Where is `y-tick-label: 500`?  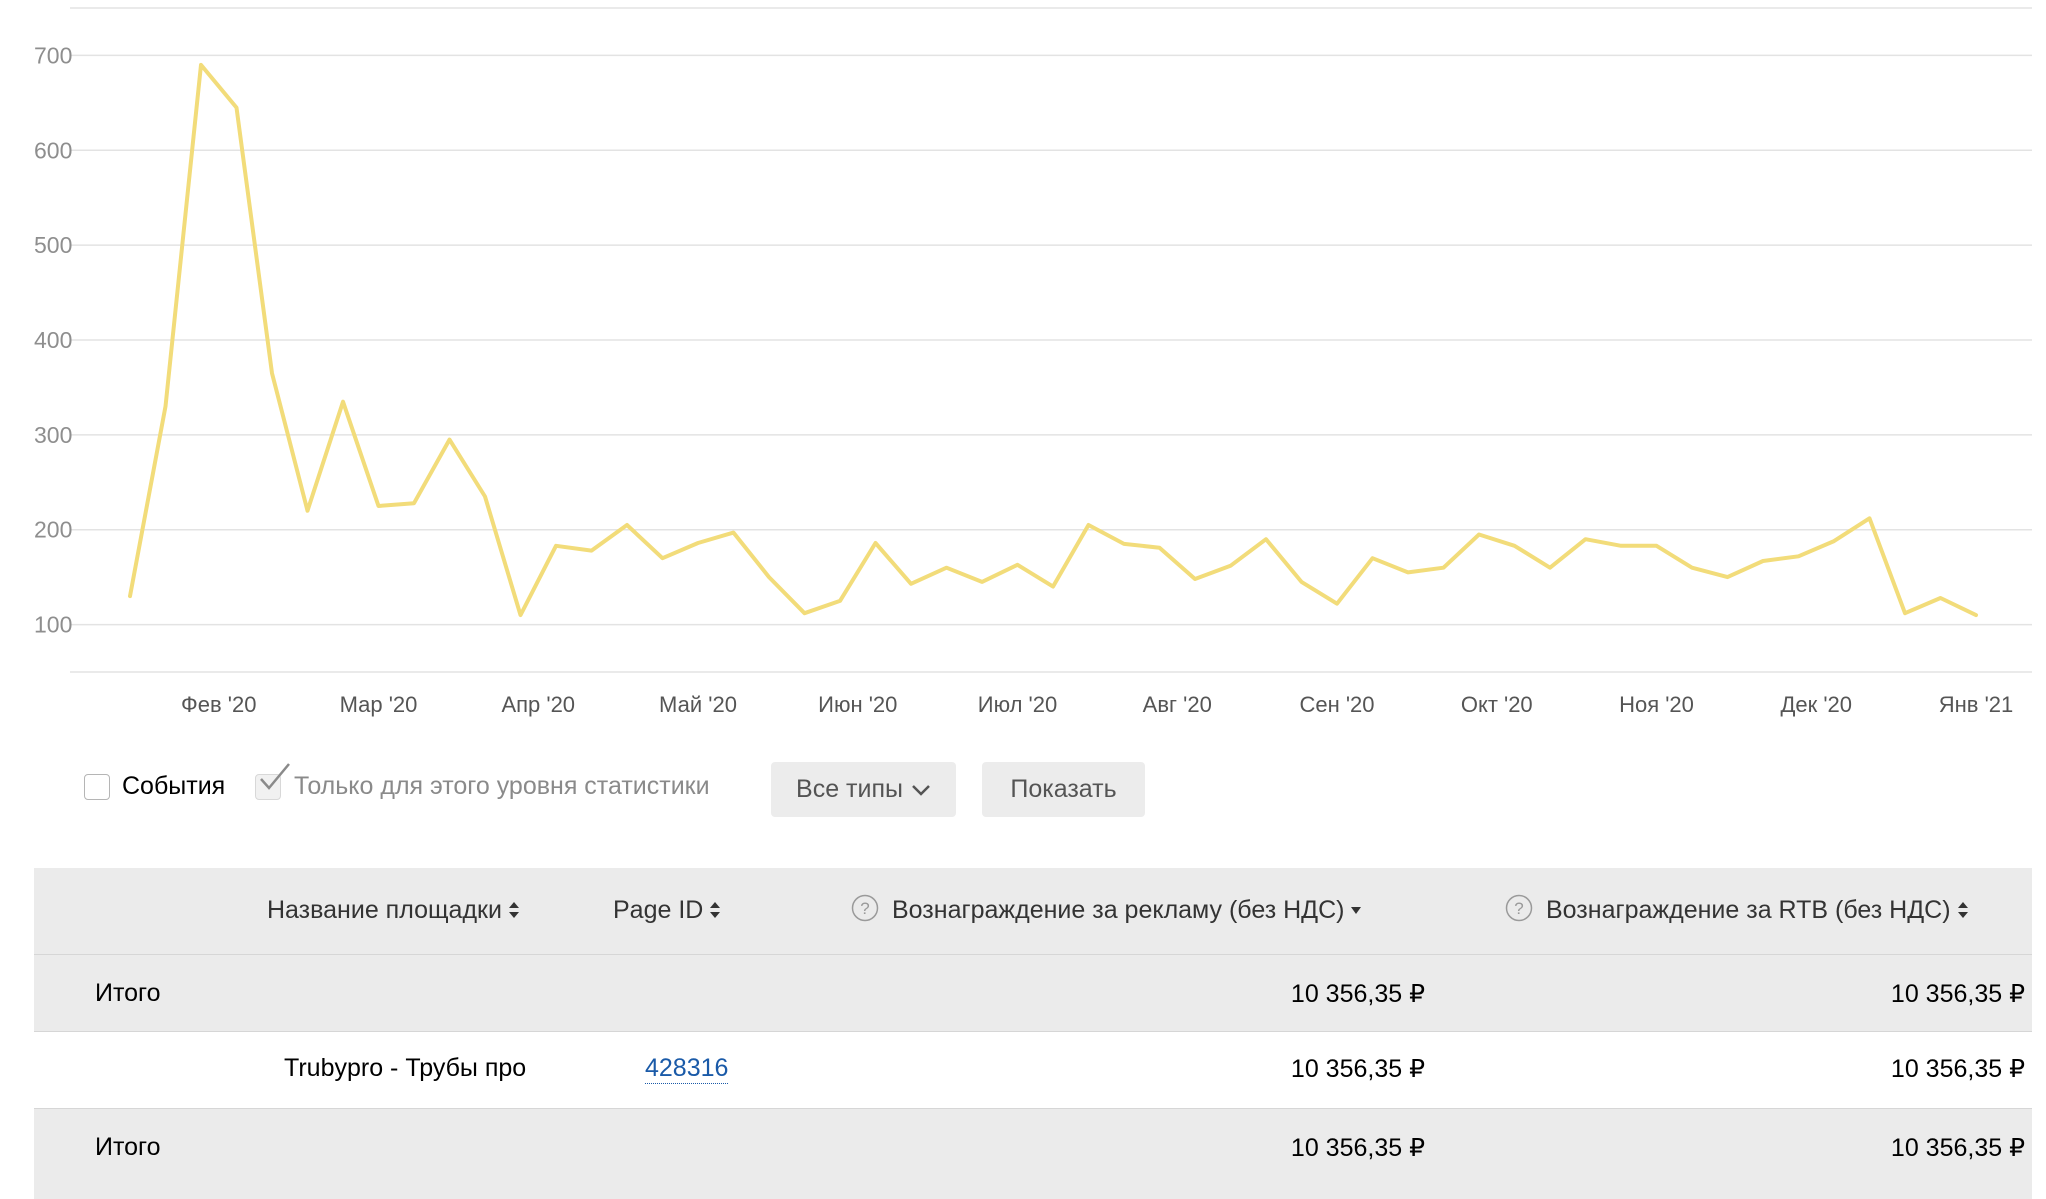 y-tick-label: 500 is located at coordinates (53, 245).